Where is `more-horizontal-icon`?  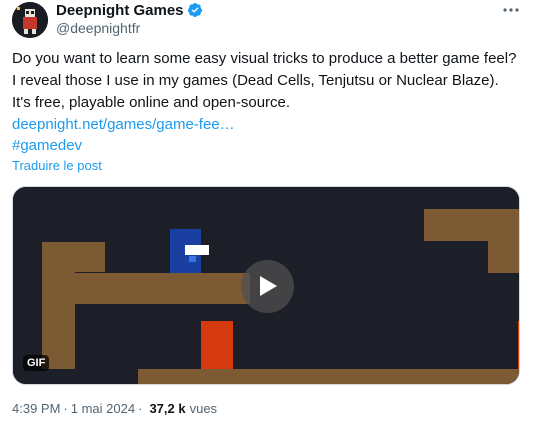 more-horizontal-icon is located at coordinates (511, 10).